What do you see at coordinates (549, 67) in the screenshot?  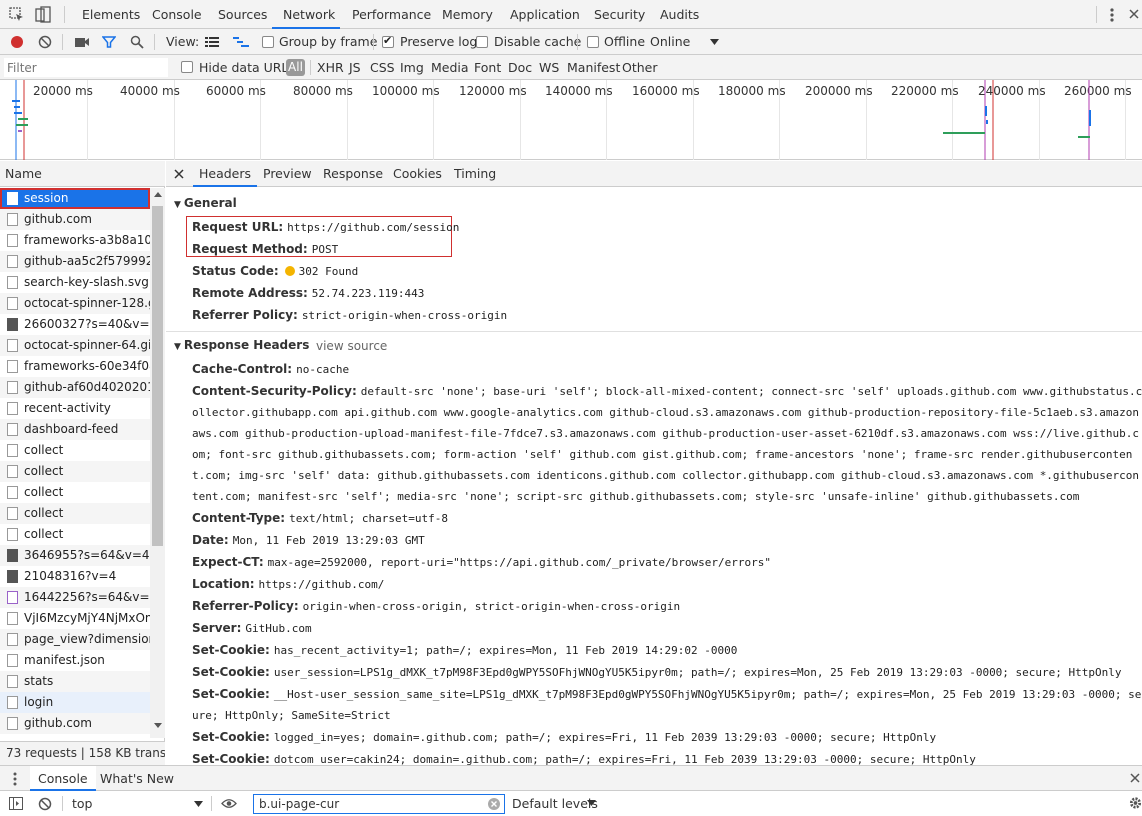 I see `filter-type-ws: WS` at bounding box center [549, 67].